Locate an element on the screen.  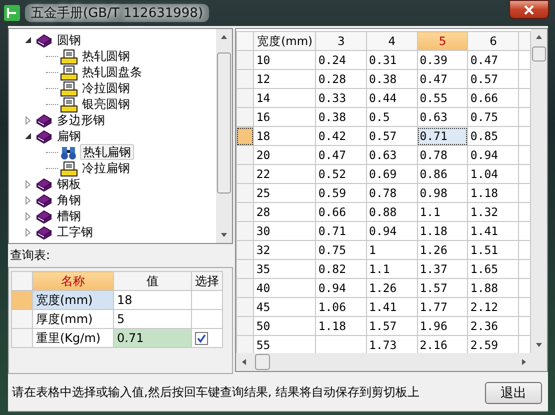
table-cell: 20 is located at coordinates (285, 155).